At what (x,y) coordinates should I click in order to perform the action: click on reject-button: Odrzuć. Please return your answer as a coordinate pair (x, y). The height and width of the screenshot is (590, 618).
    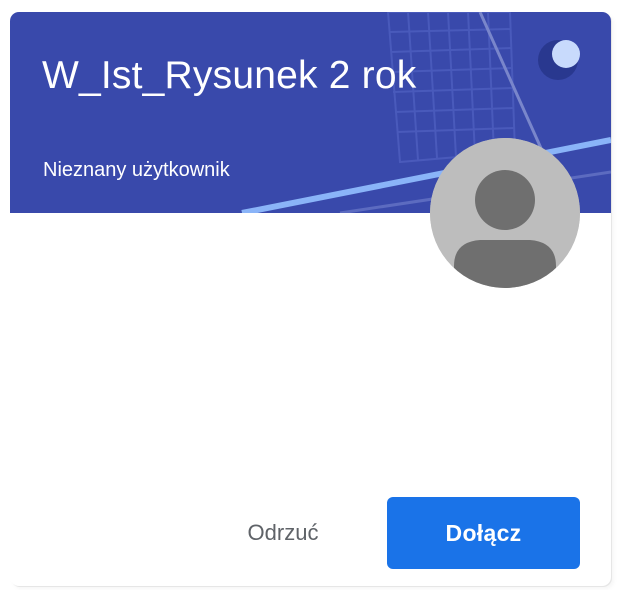
    Looking at the image, I should click on (283, 533).